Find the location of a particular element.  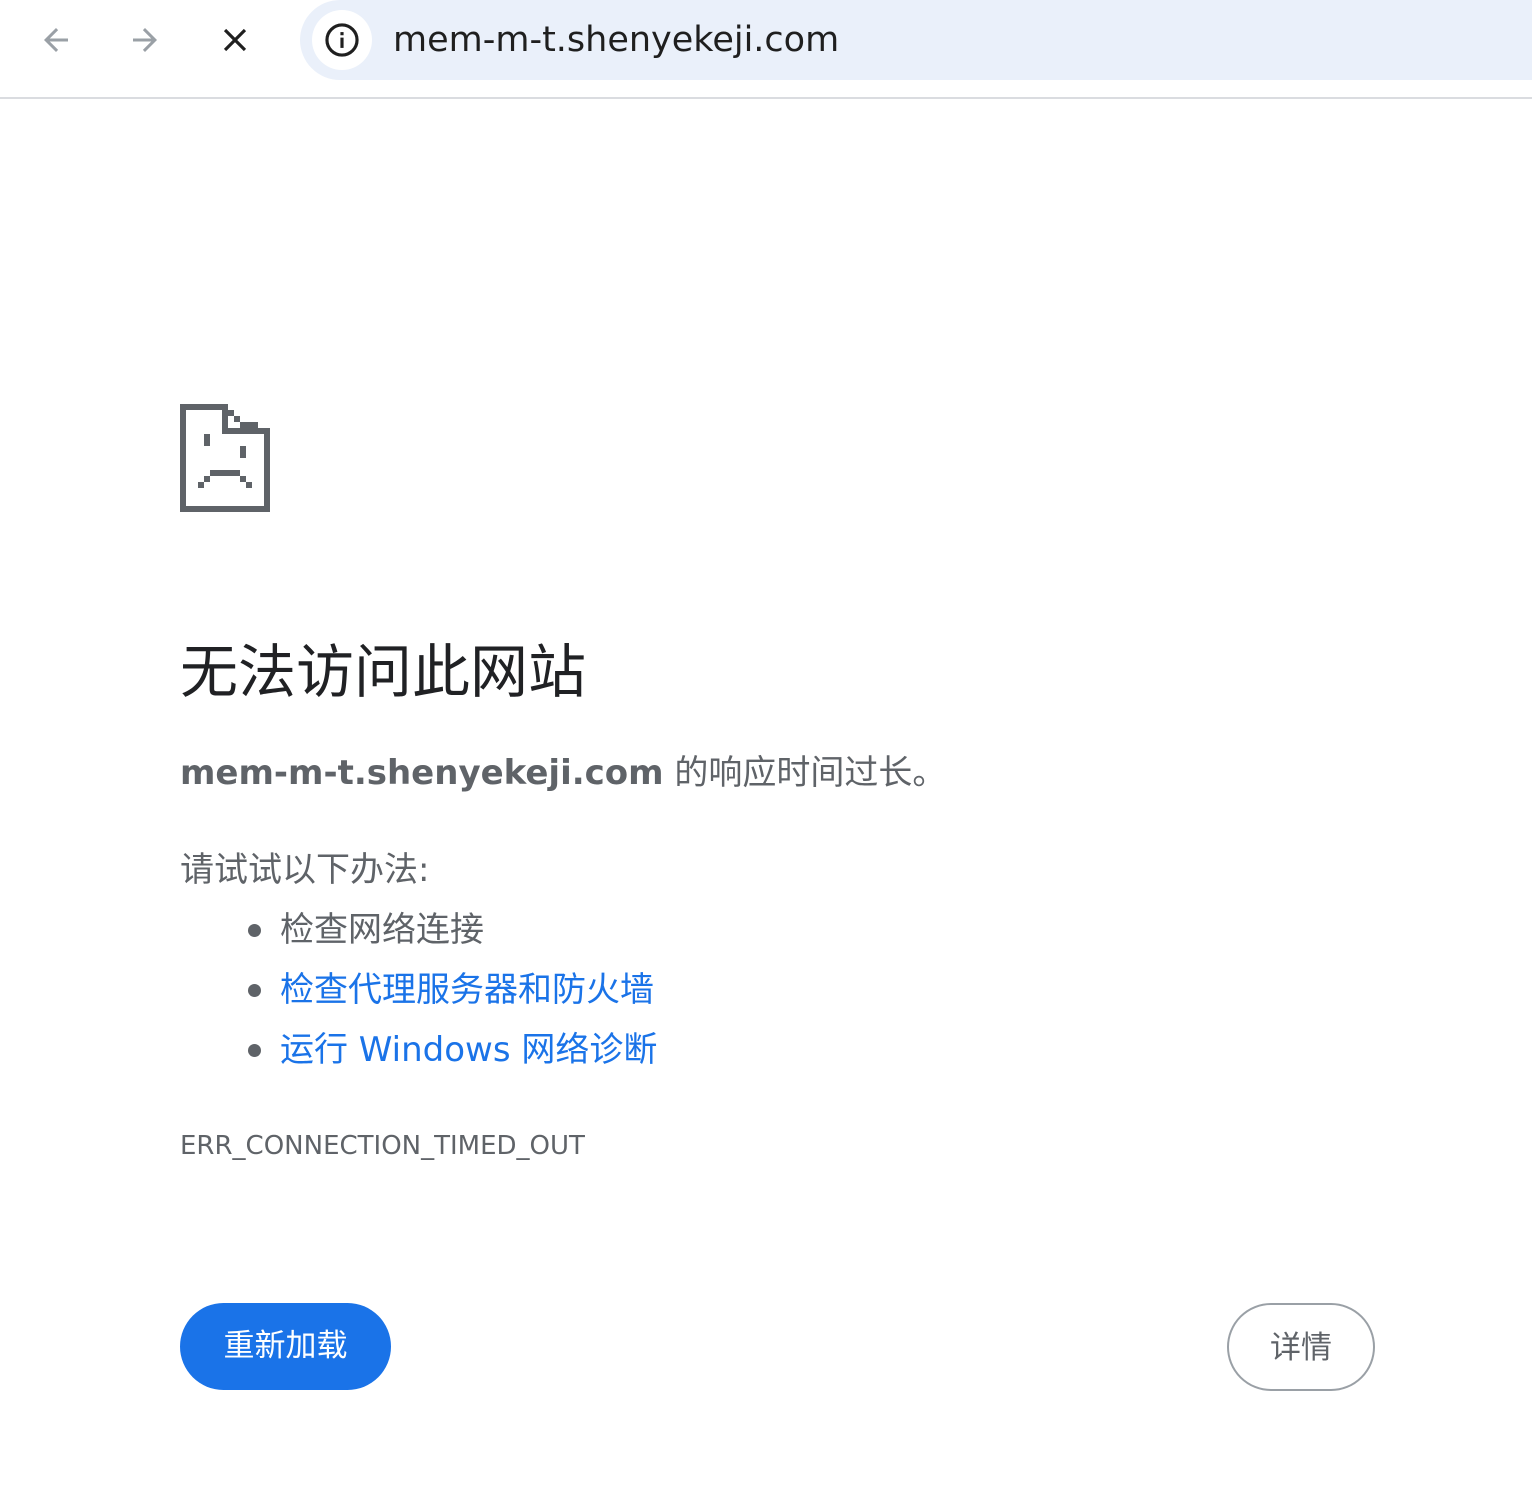

close-icon is located at coordinates (235, 40).